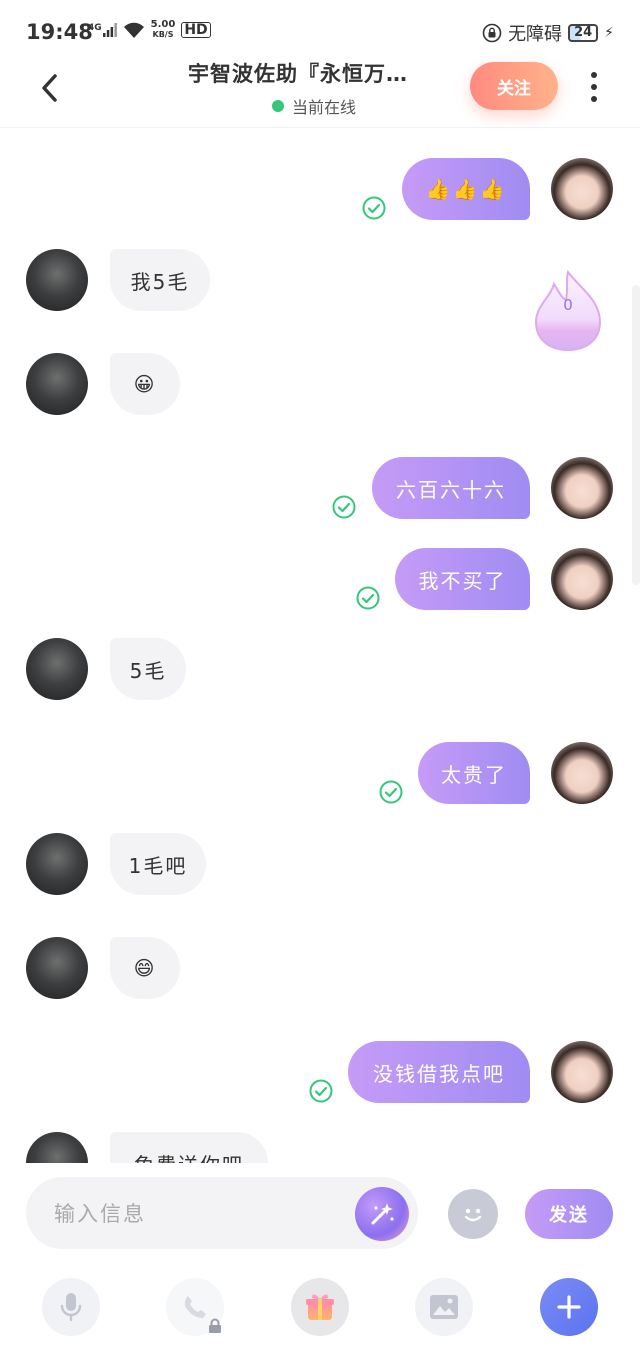  What do you see at coordinates (535, 34) in the screenshot?
I see `accessibility-label: 无障碍` at bounding box center [535, 34].